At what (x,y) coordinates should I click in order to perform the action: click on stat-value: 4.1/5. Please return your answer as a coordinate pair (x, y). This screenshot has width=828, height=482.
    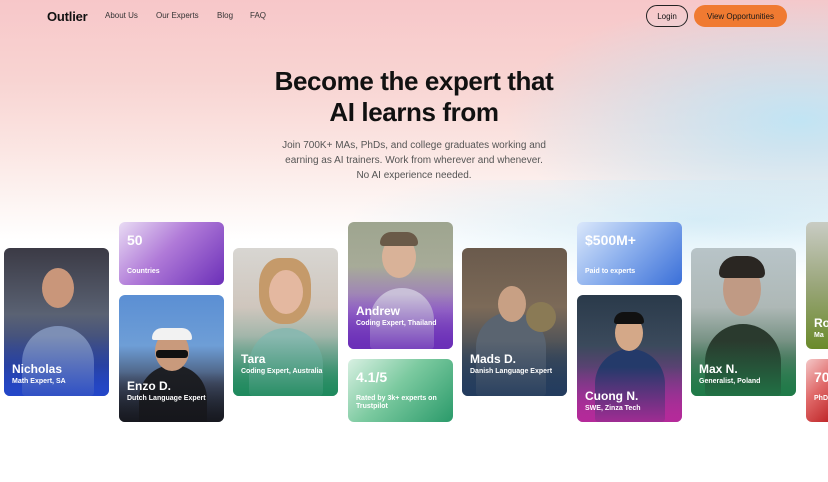
    Looking at the image, I should click on (372, 377).